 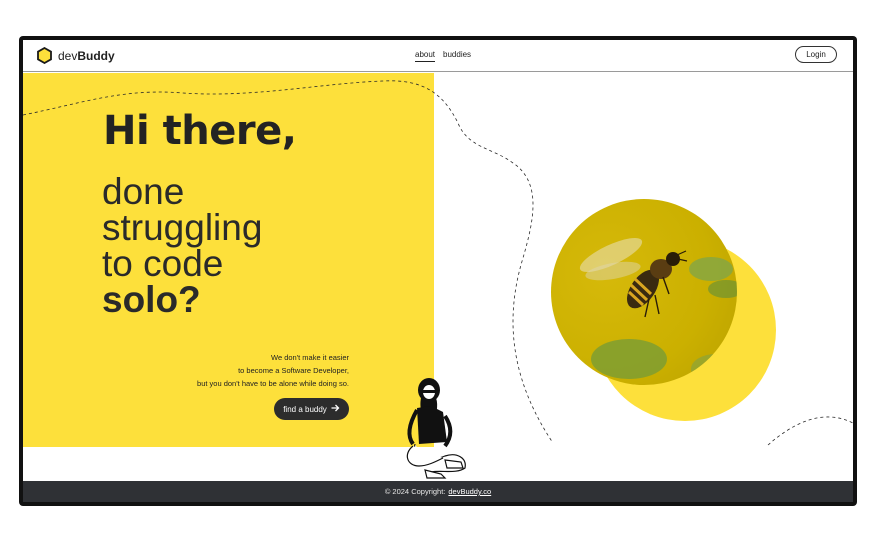 I want to click on hero-line-3: to code, so click(x=163, y=263).